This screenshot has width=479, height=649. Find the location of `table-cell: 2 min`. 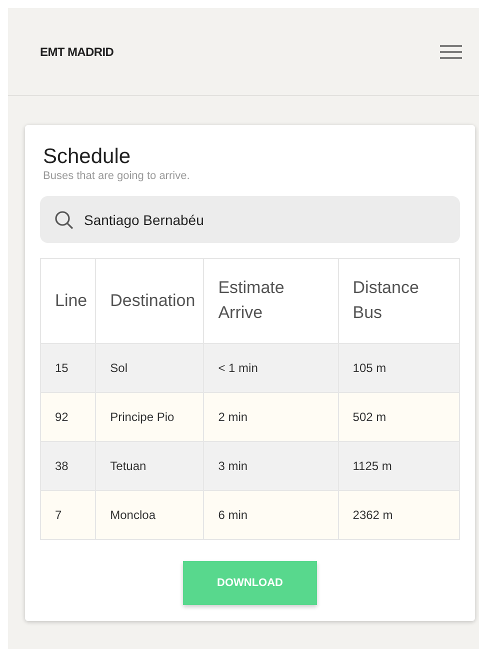

table-cell: 2 min is located at coordinates (271, 417).